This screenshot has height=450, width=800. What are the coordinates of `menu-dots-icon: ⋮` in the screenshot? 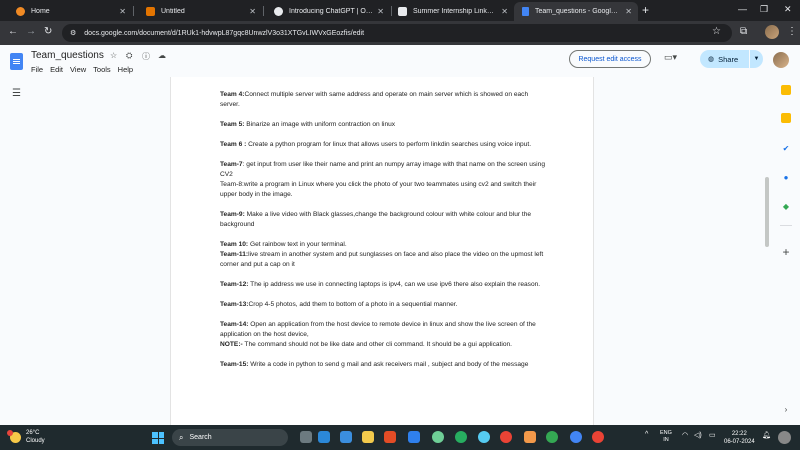 It's located at (792, 31).